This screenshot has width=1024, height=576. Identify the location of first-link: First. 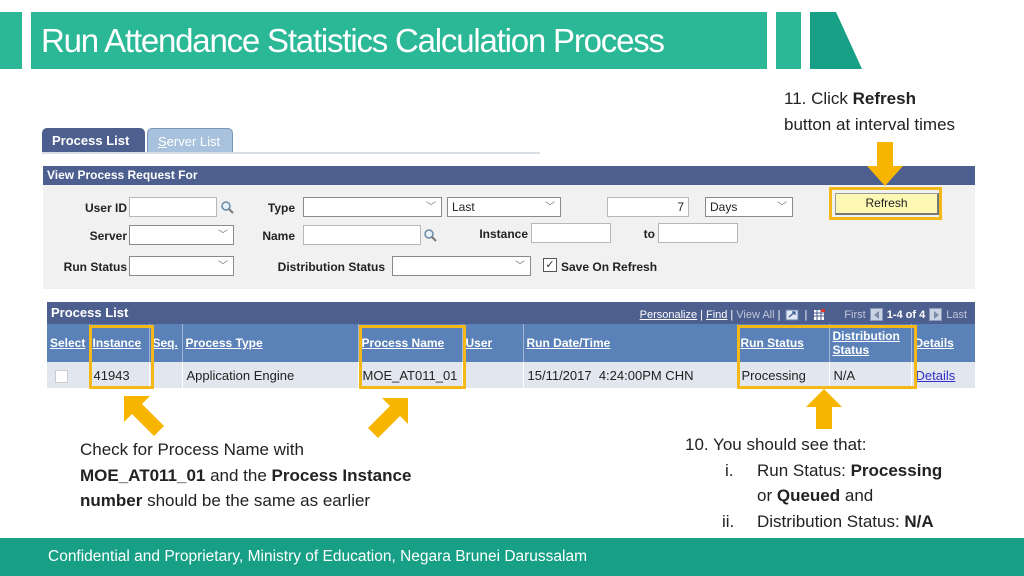
(854, 315).